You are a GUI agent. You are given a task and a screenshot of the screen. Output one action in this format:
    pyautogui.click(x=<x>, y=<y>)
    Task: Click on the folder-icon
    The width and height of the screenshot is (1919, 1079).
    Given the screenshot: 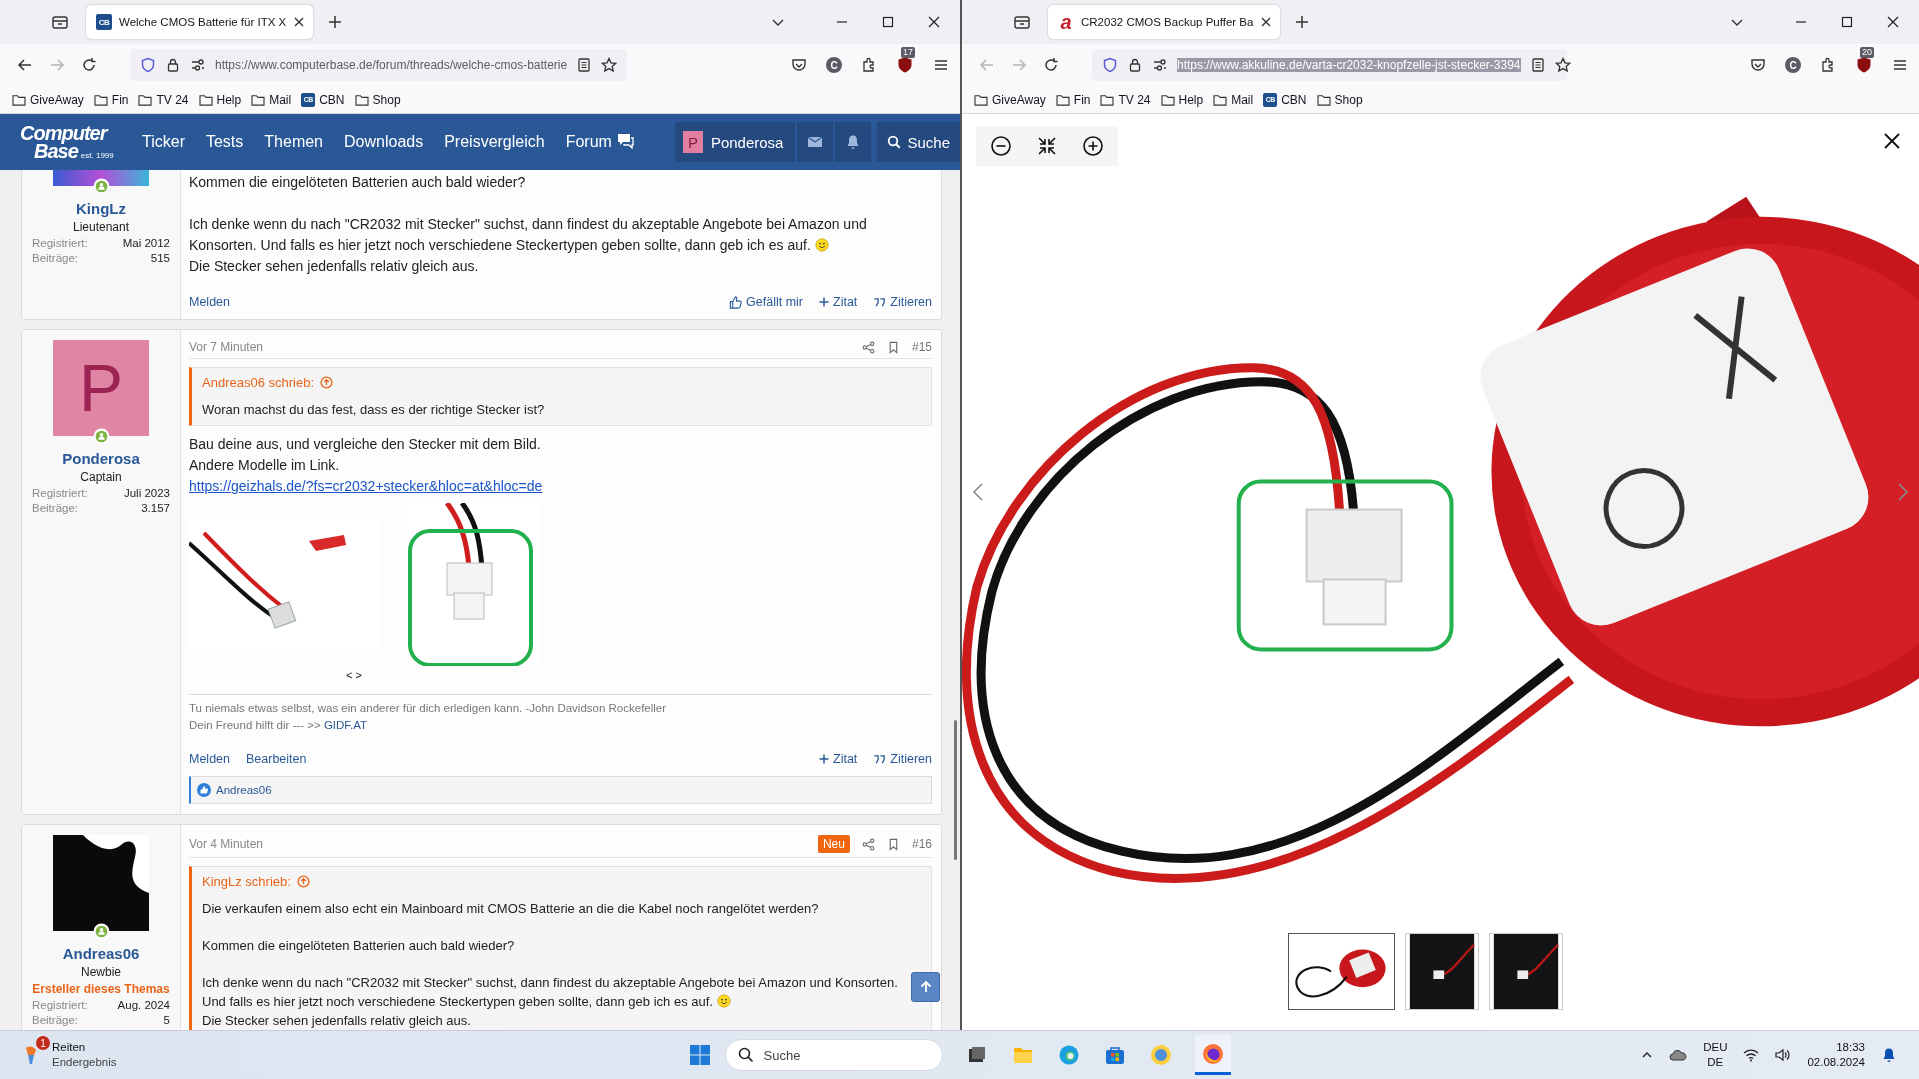 What is the action you would take?
    pyautogui.click(x=1323, y=99)
    